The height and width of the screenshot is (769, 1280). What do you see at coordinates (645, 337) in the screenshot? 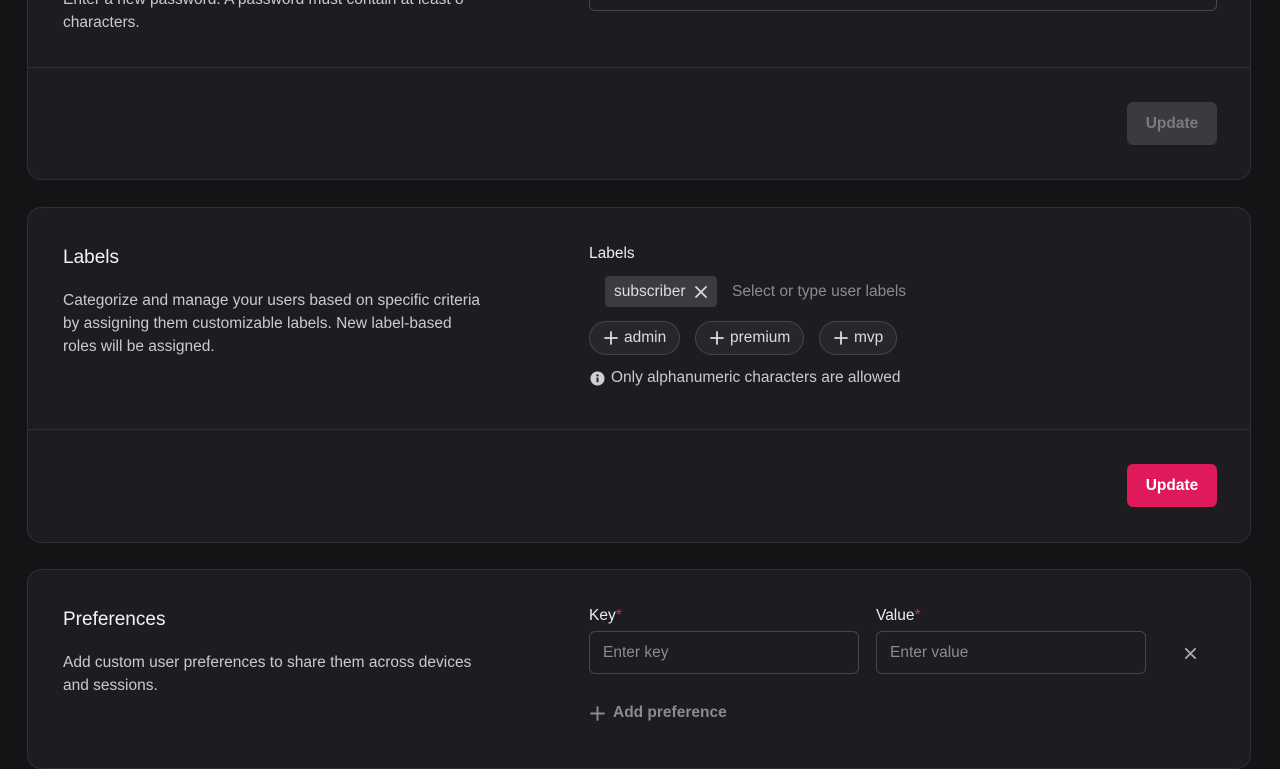
I see `chip-label: admin` at bounding box center [645, 337].